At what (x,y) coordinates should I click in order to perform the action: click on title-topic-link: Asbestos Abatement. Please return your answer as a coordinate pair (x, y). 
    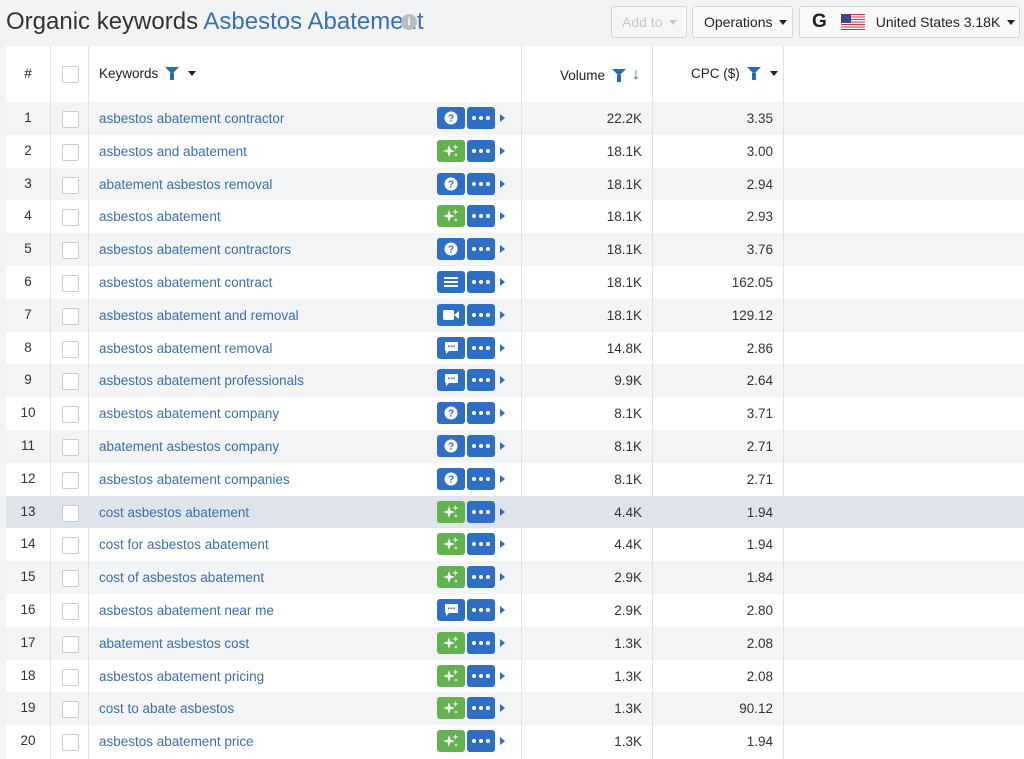
    Looking at the image, I should click on (313, 21).